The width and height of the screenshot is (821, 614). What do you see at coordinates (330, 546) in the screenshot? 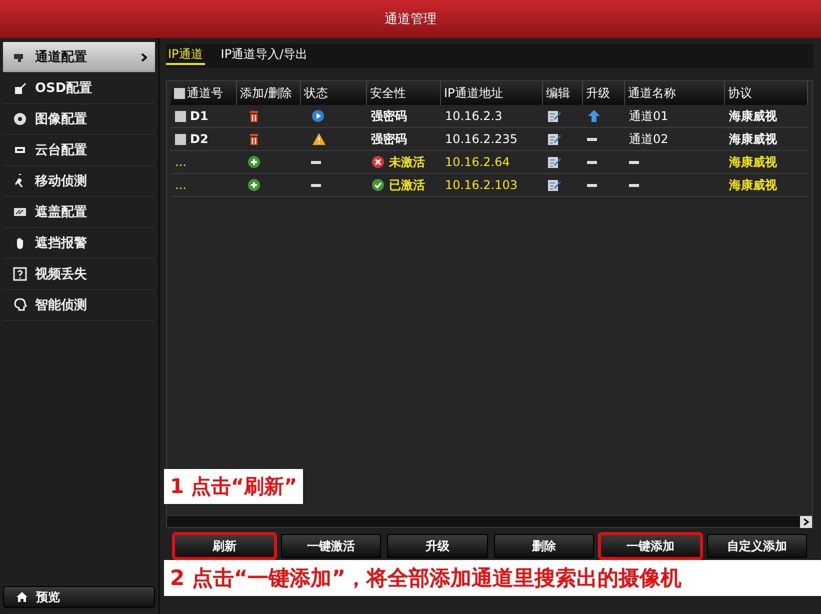
I see `action-button: 一键激活` at bounding box center [330, 546].